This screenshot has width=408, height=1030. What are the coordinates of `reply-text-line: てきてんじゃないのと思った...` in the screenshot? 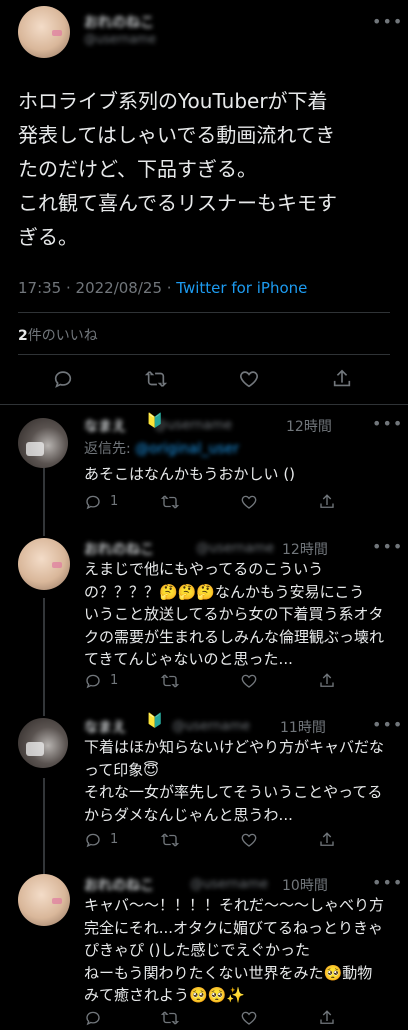 It's located at (188, 659).